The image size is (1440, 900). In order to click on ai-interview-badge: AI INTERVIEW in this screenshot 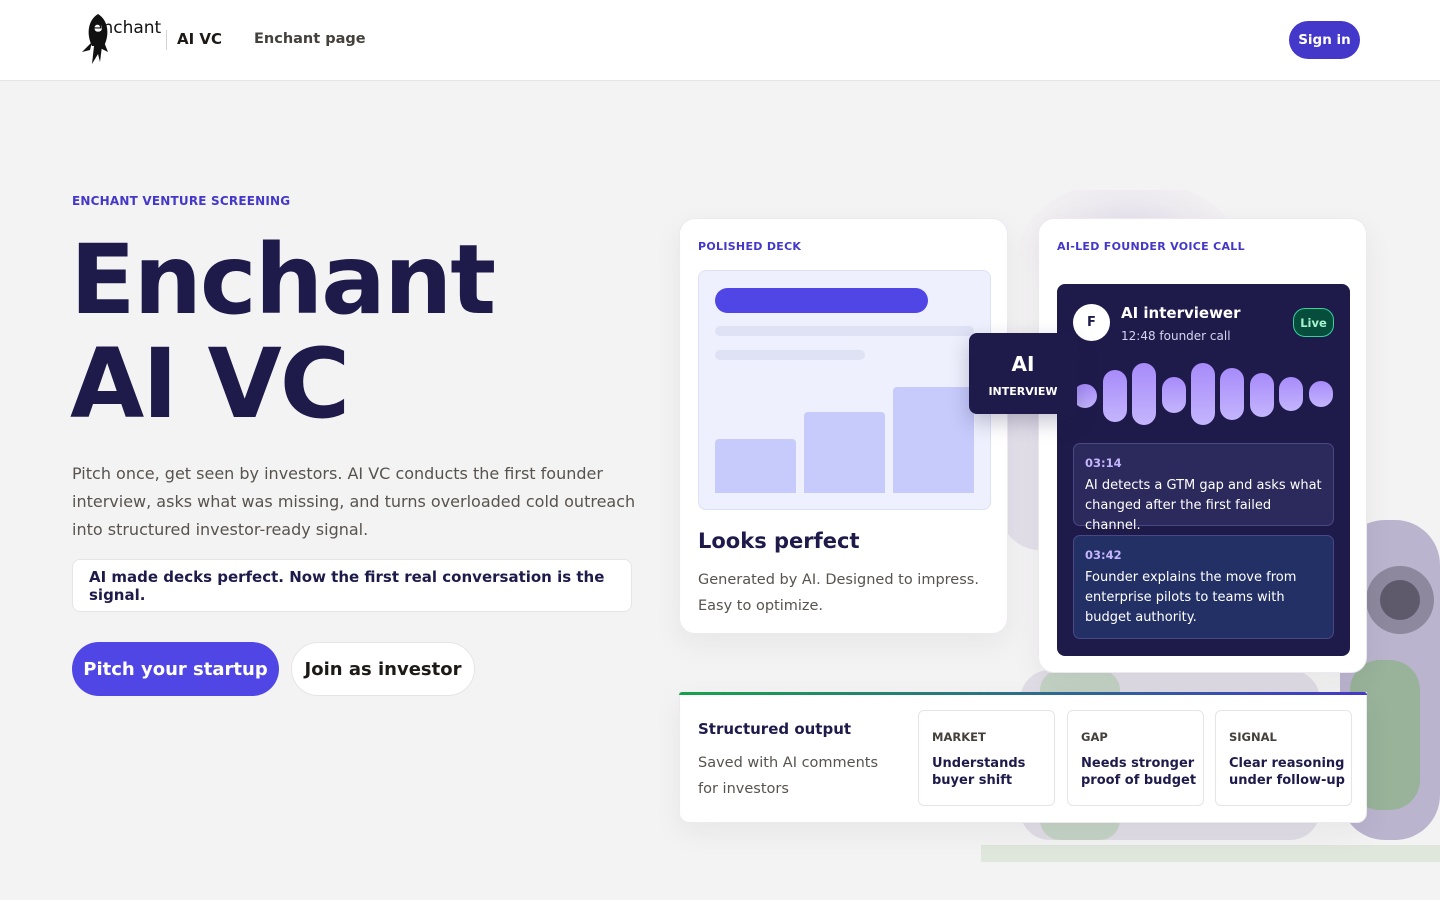, I will do `click(1023, 373)`.